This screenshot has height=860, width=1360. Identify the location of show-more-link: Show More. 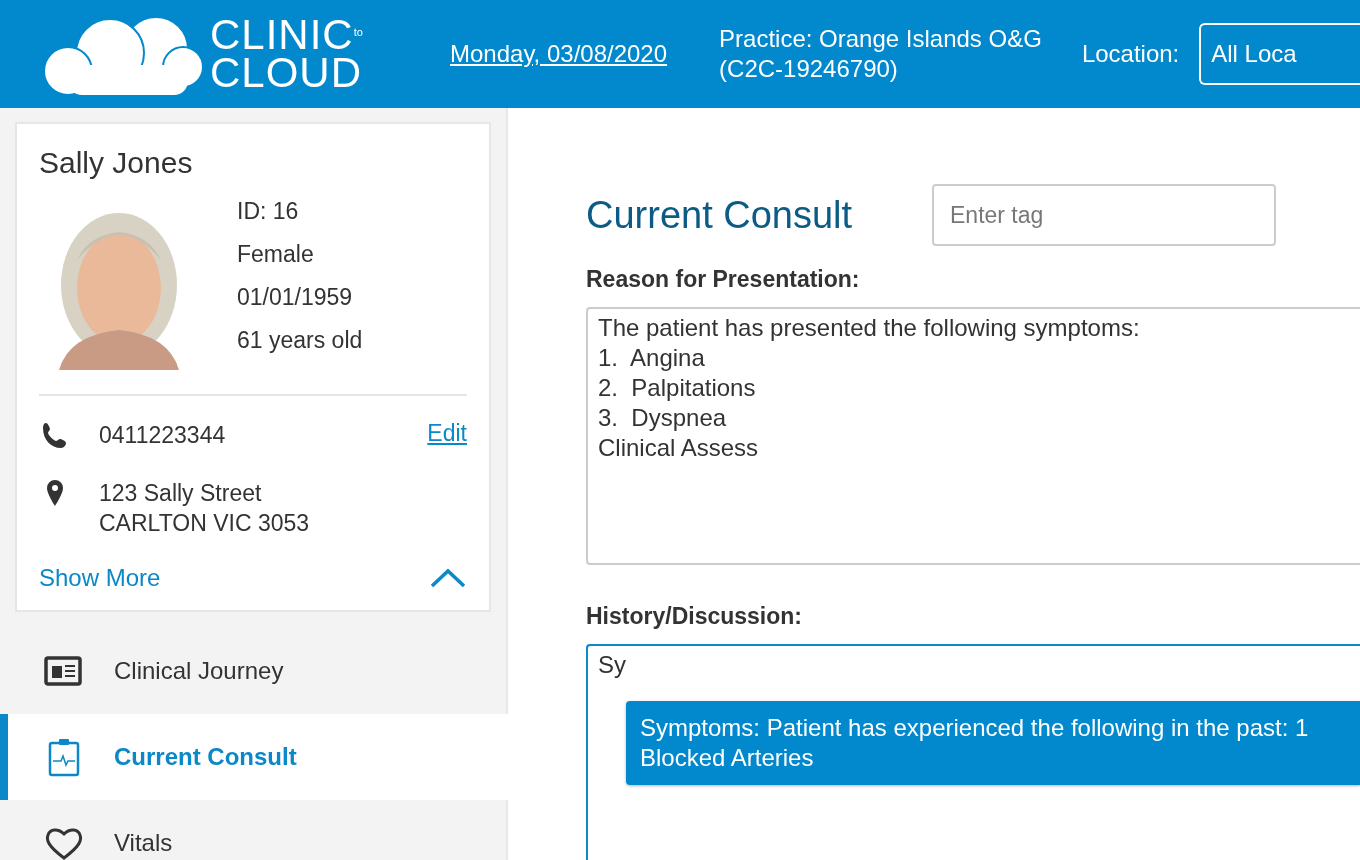
(100, 578).